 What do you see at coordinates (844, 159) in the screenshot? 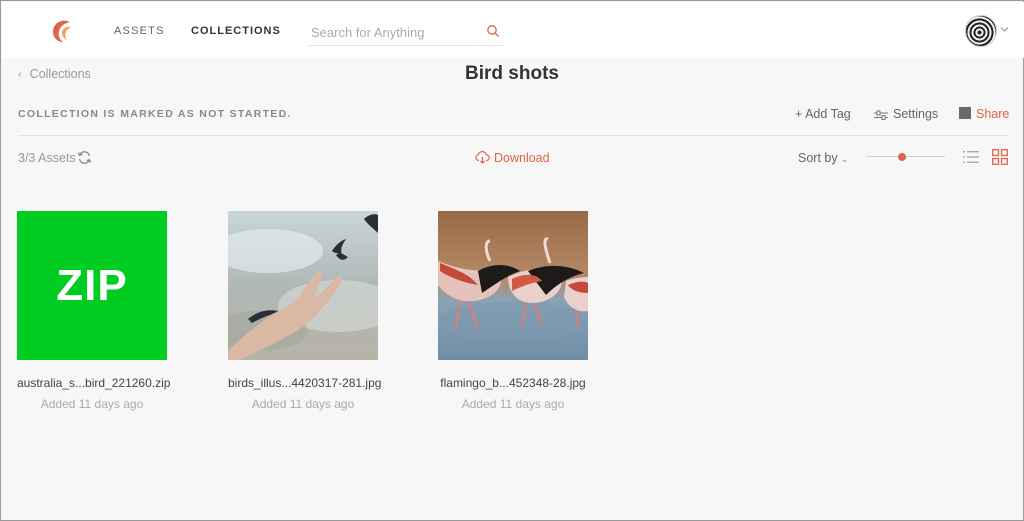
I see `chevron-down-icon: ⌄` at bounding box center [844, 159].